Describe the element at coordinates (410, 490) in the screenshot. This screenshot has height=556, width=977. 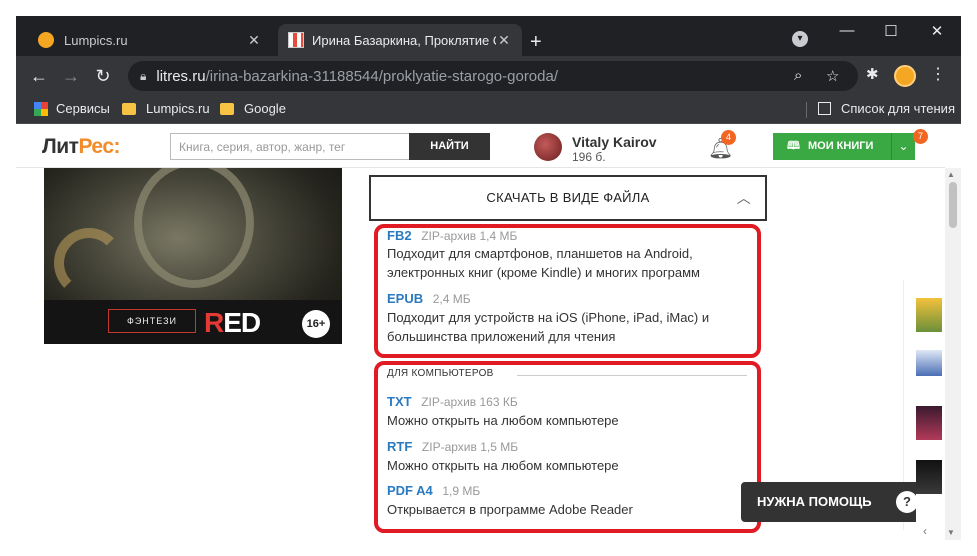
I see `format-name: PDF A4` at that location.